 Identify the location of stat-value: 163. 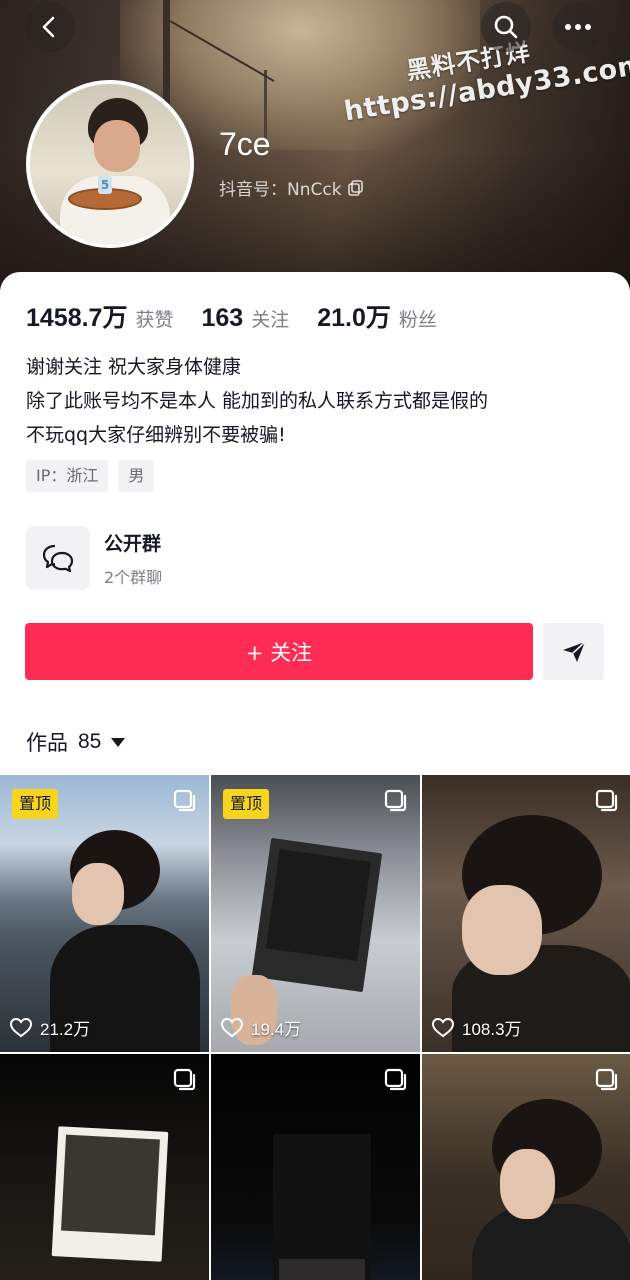
(222, 318).